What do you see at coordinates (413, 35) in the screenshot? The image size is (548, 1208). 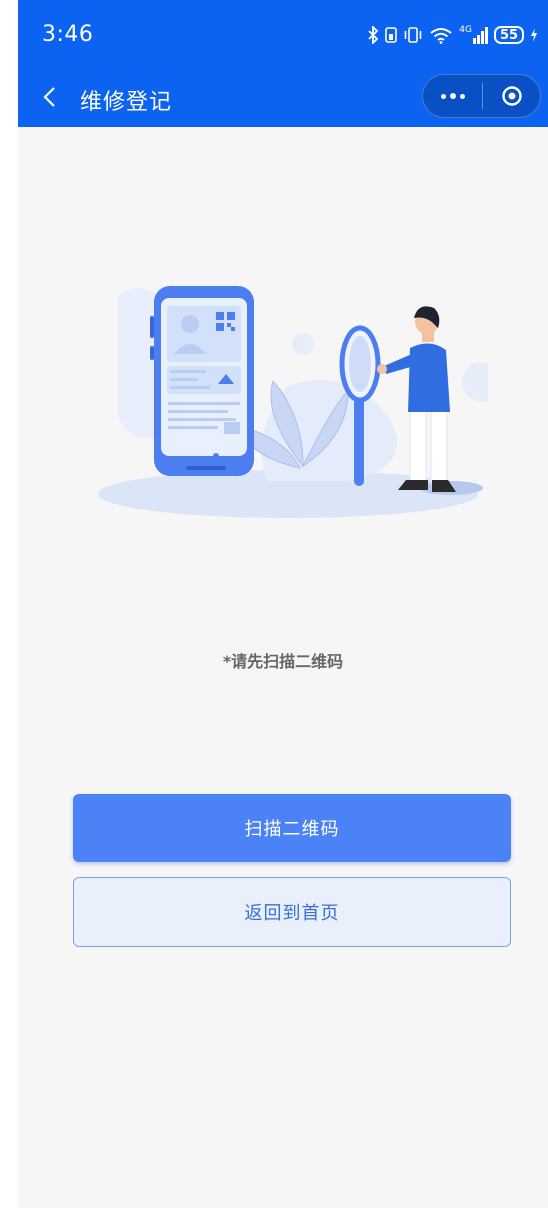 I see `vibrate-icon` at bounding box center [413, 35].